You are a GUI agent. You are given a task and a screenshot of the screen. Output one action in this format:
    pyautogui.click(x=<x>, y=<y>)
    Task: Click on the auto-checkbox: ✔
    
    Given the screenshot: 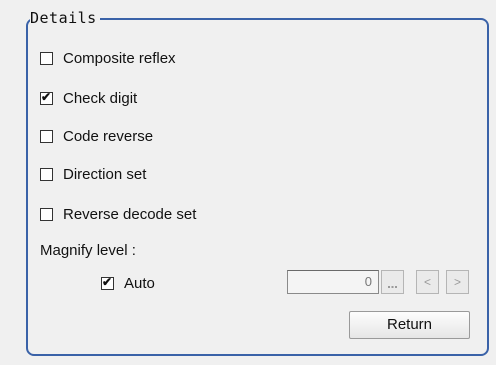 What is the action you would take?
    pyautogui.click(x=107, y=282)
    